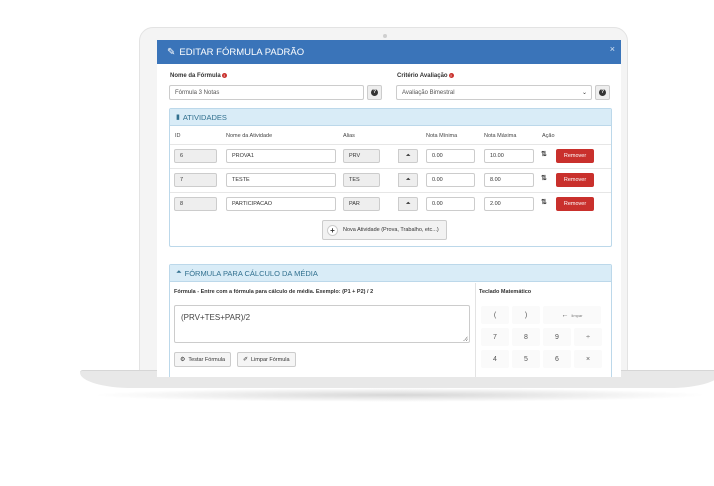 The image size is (714, 486). I want to click on gear-icon: ⚙, so click(183, 360).